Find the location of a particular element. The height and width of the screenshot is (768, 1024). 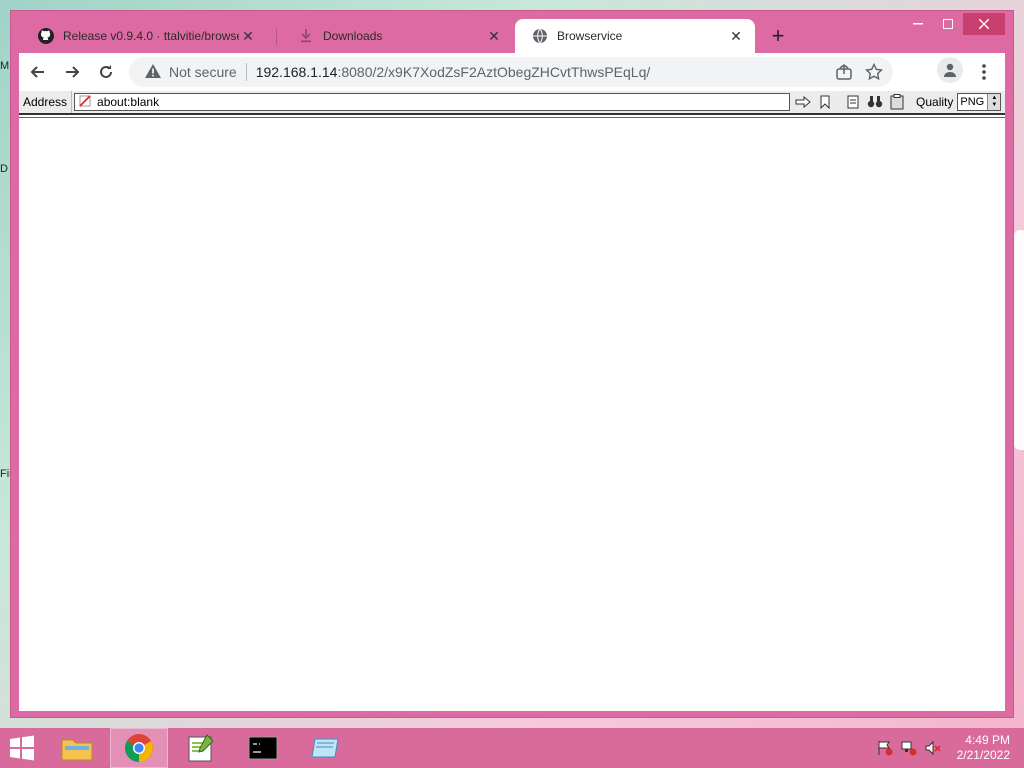

reload-button is located at coordinates (106, 72).